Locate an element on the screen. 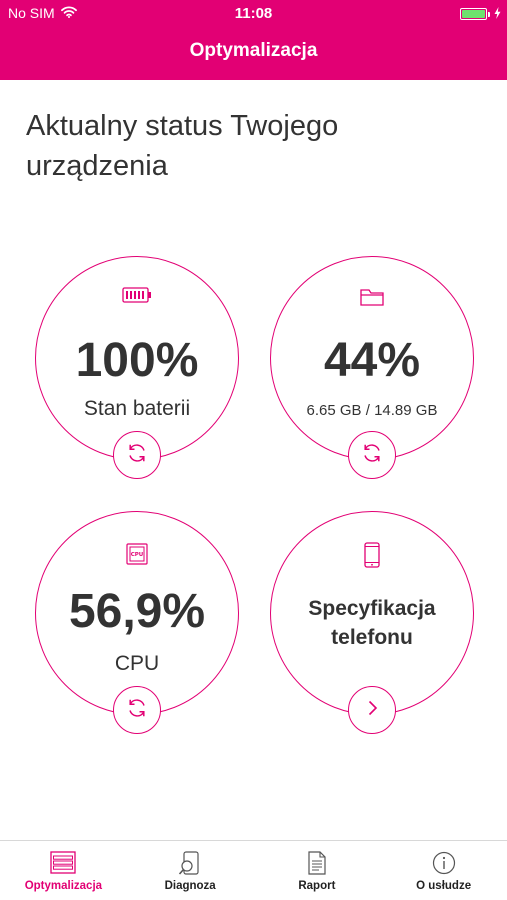 Image resolution: width=507 pixels, height=900 pixels. tab-label: Raport is located at coordinates (317, 886).